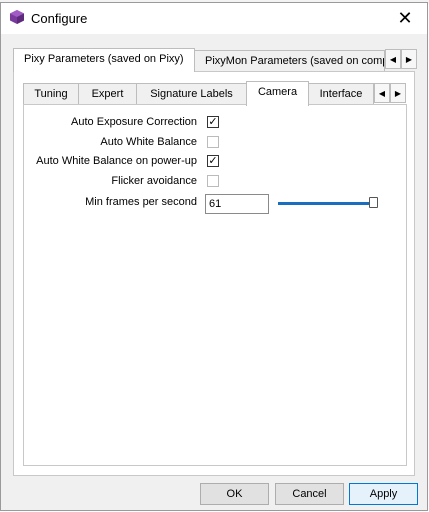 This screenshot has width=429, height=512. Describe the element at coordinates (309, 494) in the screenshot. I see `cancel-button: Cancel` at that location.